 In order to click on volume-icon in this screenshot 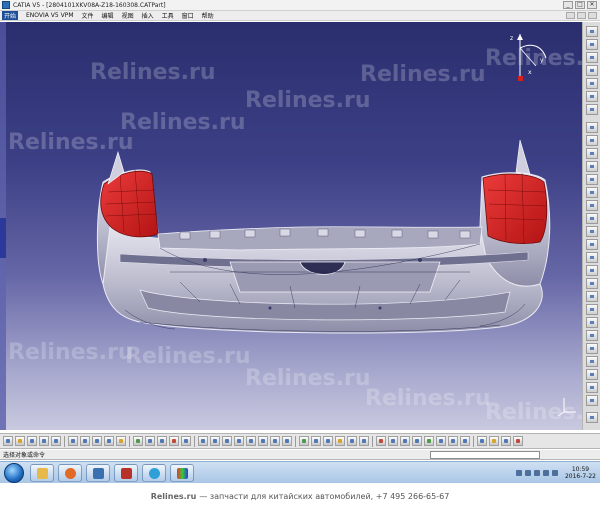, I will do `click(545, 472)`.